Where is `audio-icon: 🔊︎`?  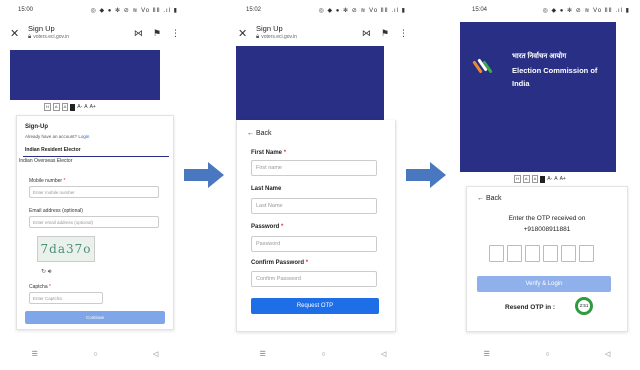 audio-icon: 🔊︎ is located at coordinates (50, 272).